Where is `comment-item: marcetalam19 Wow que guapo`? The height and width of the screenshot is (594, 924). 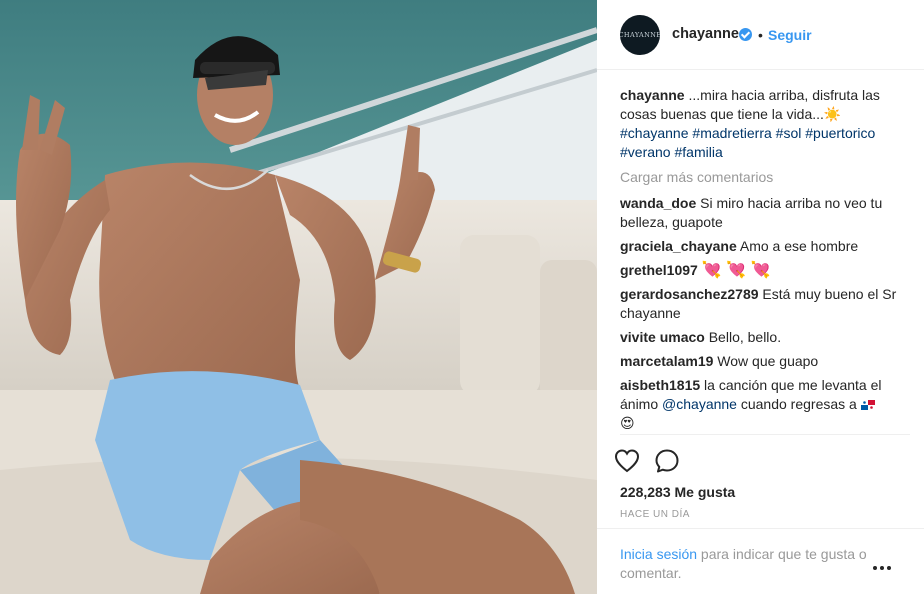 comment-item: marcetalam19 Wow que guapo is located at coordinates (765, 361).